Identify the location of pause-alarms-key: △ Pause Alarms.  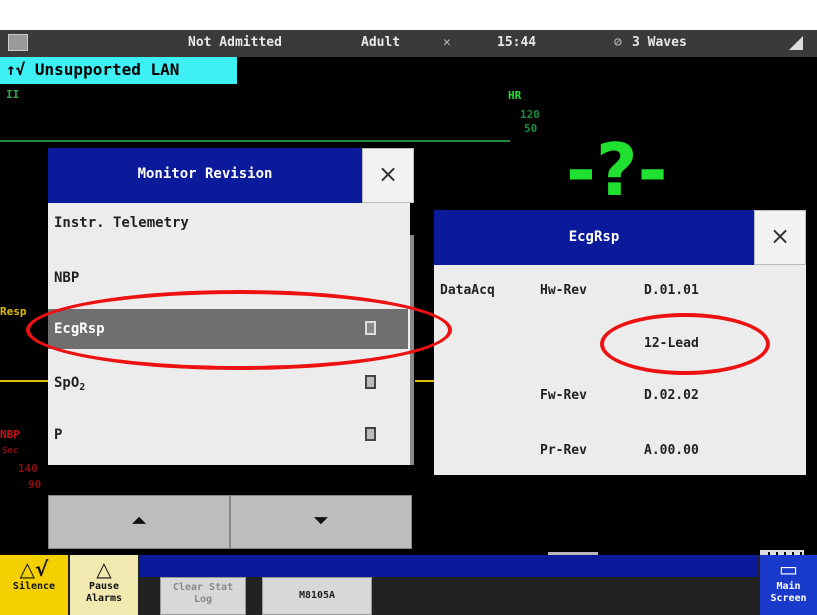
(104, 585).